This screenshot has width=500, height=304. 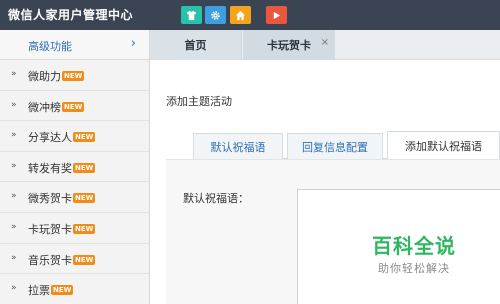 I want to click on greeting-field-label: 默认祝福语：, so click(x=216, y=198).